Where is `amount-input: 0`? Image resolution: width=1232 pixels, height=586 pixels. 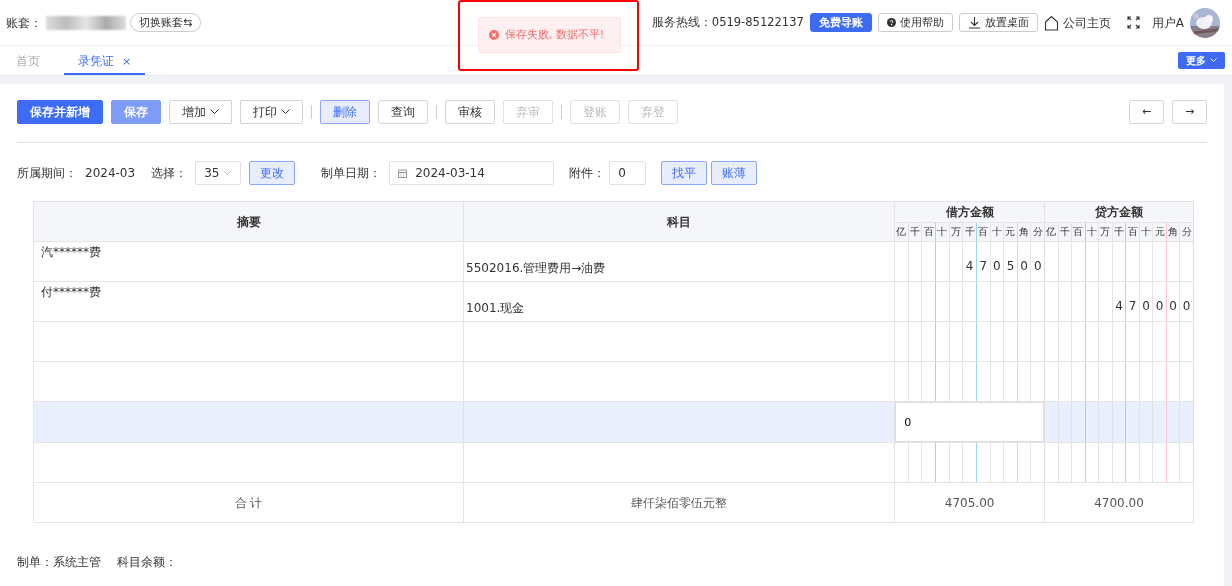
amount-input: 0 is located at coordinates (970, 422).